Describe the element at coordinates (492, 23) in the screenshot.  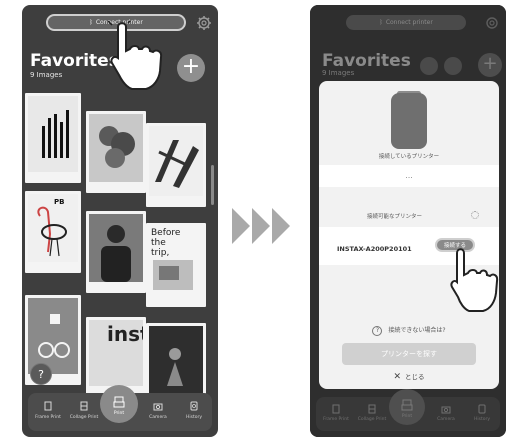
I see `gear-icon` at that location.